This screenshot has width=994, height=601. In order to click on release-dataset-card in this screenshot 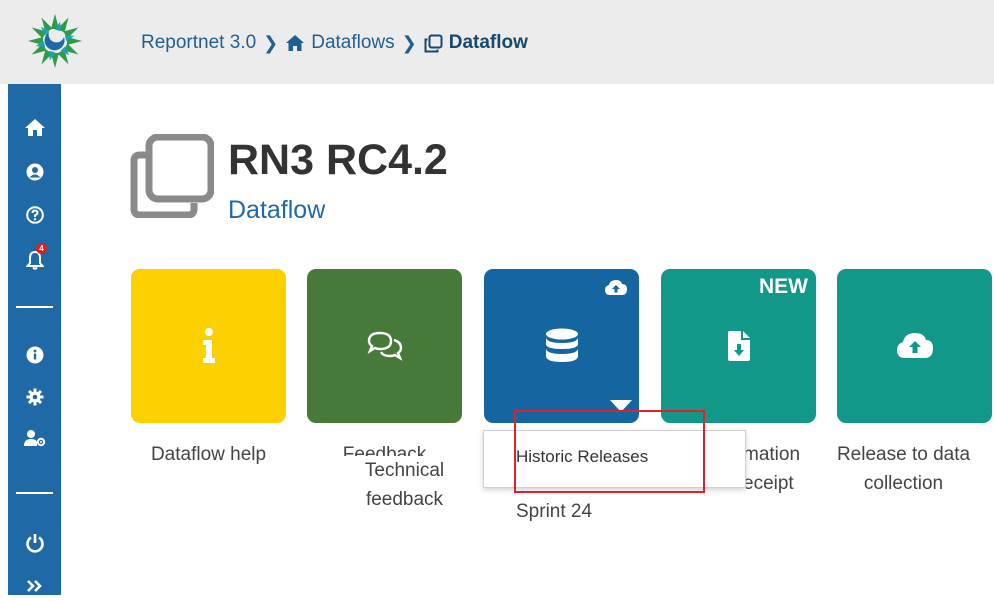, I will do `click(561, 346)`.